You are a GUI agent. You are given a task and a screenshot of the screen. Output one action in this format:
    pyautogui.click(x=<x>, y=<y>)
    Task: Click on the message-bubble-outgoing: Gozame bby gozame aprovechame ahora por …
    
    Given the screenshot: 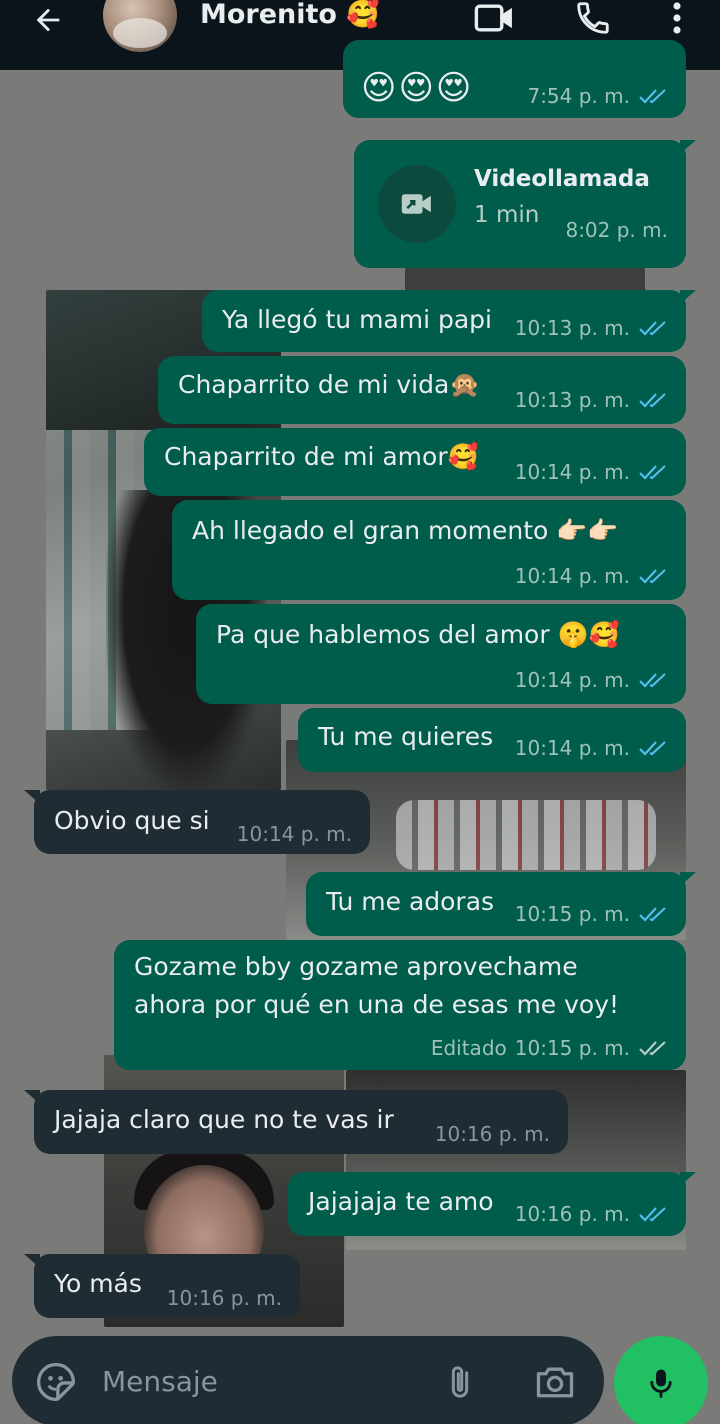 What is the action you would take?
    pyautogui.click(x=400, y=1005)
    